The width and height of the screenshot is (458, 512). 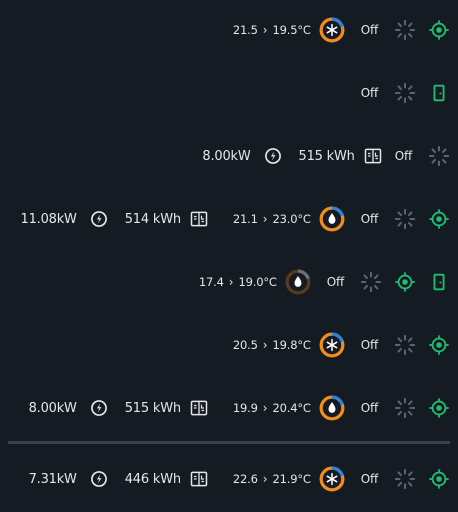 What do you see at coordinates (229, 345) in the screenshot?
I see `device-row: 20.5 › 19.8°C Off` at bounding box center [229, 345].